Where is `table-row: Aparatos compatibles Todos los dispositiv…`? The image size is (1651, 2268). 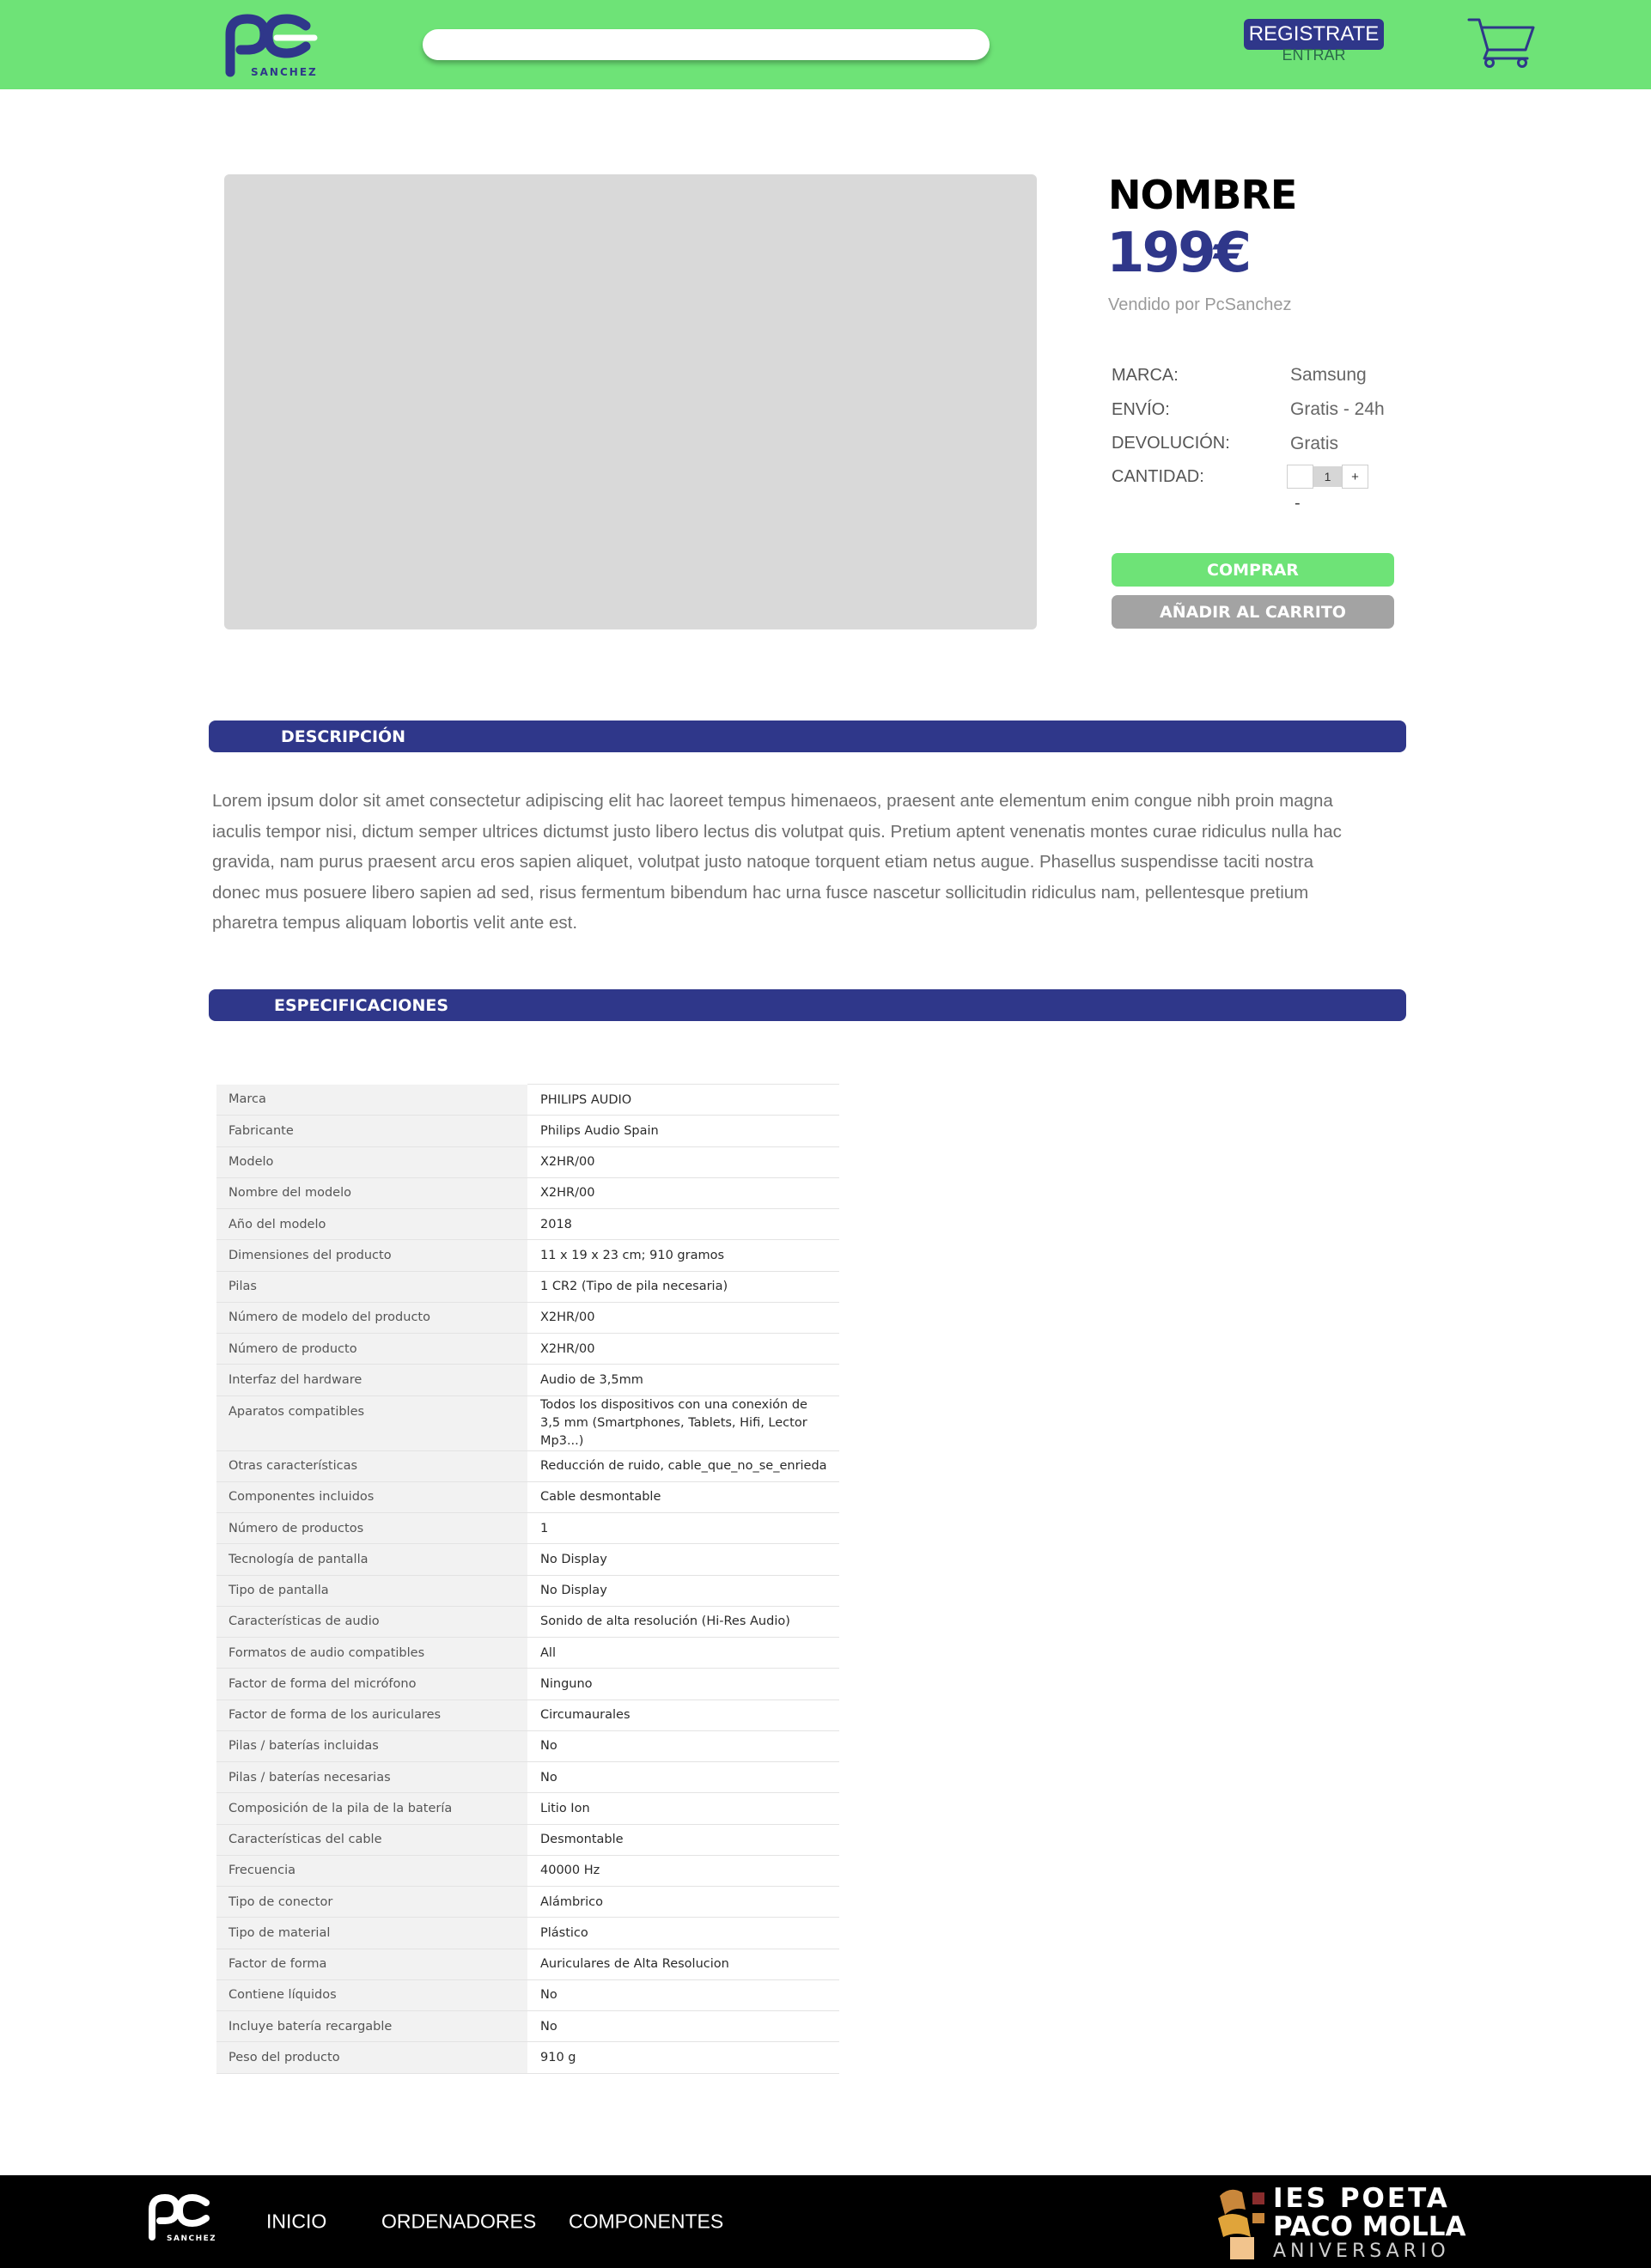
table-row: Aparatos compatibles Todos los dispositiv… is located at coordinates (527, 1423).